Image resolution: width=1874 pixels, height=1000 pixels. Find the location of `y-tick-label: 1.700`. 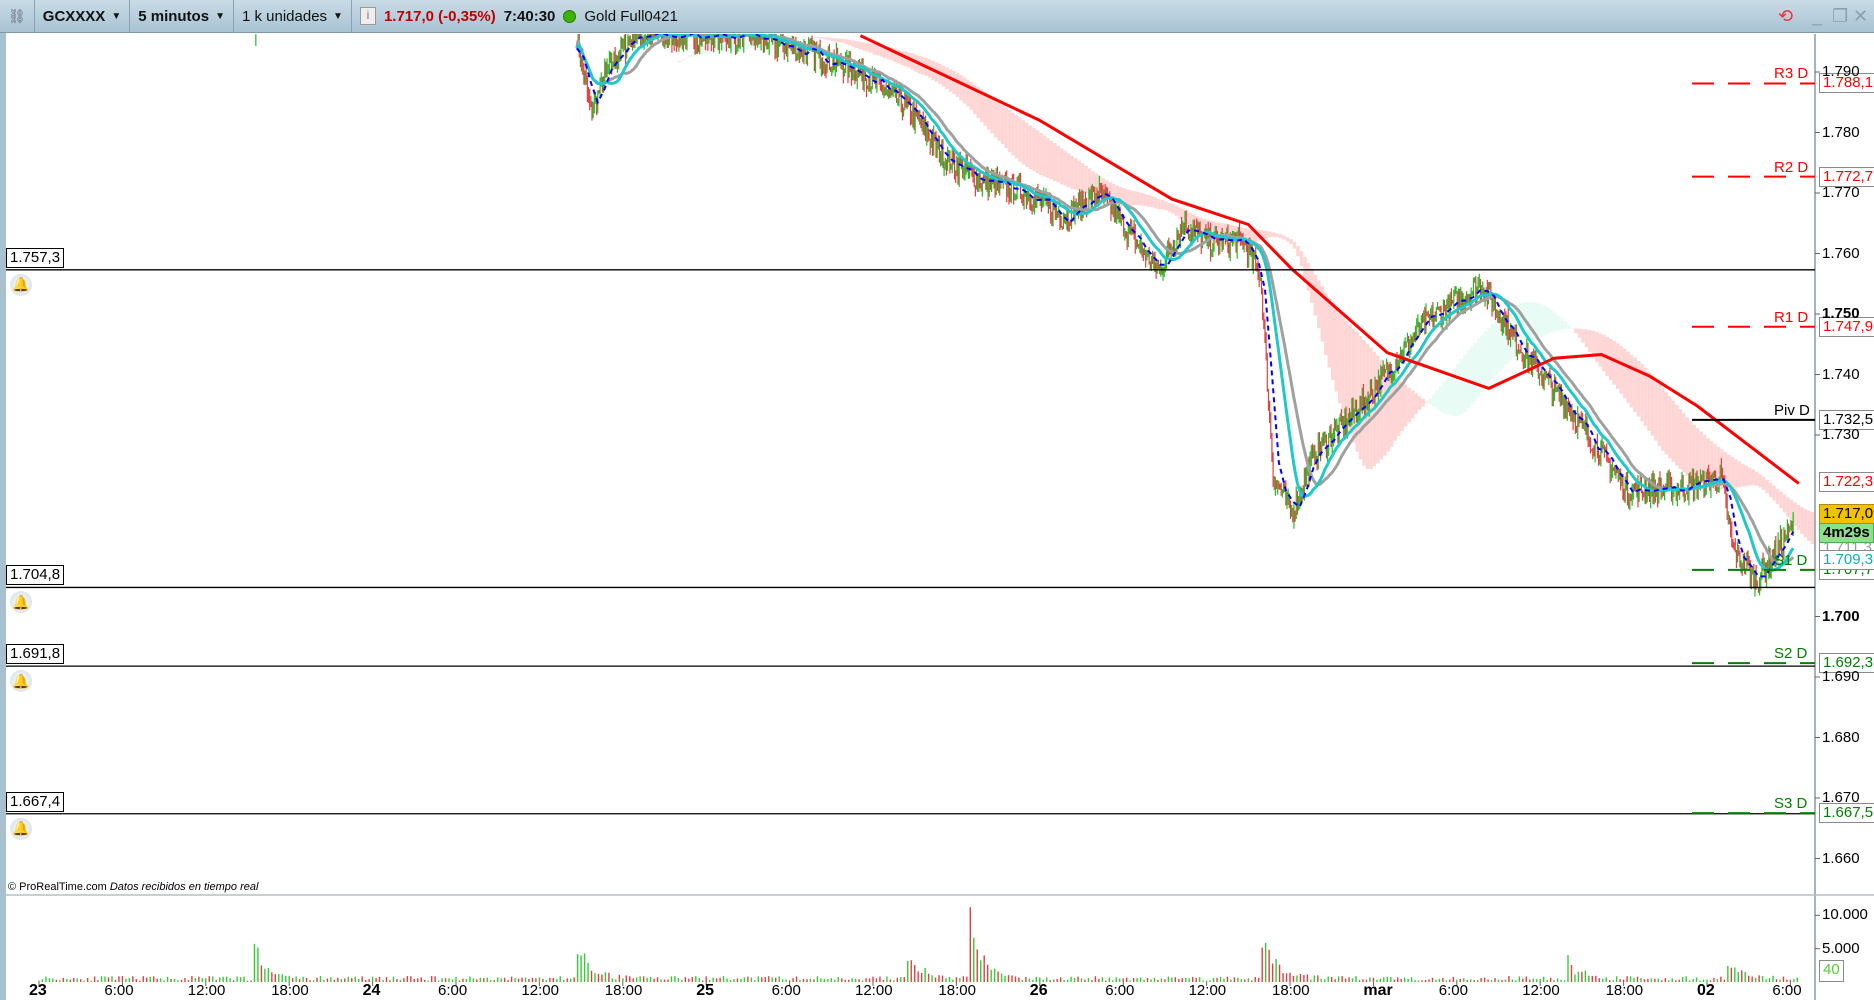

y-tick-label: 1.700 is located at coordinates (1841, 616).